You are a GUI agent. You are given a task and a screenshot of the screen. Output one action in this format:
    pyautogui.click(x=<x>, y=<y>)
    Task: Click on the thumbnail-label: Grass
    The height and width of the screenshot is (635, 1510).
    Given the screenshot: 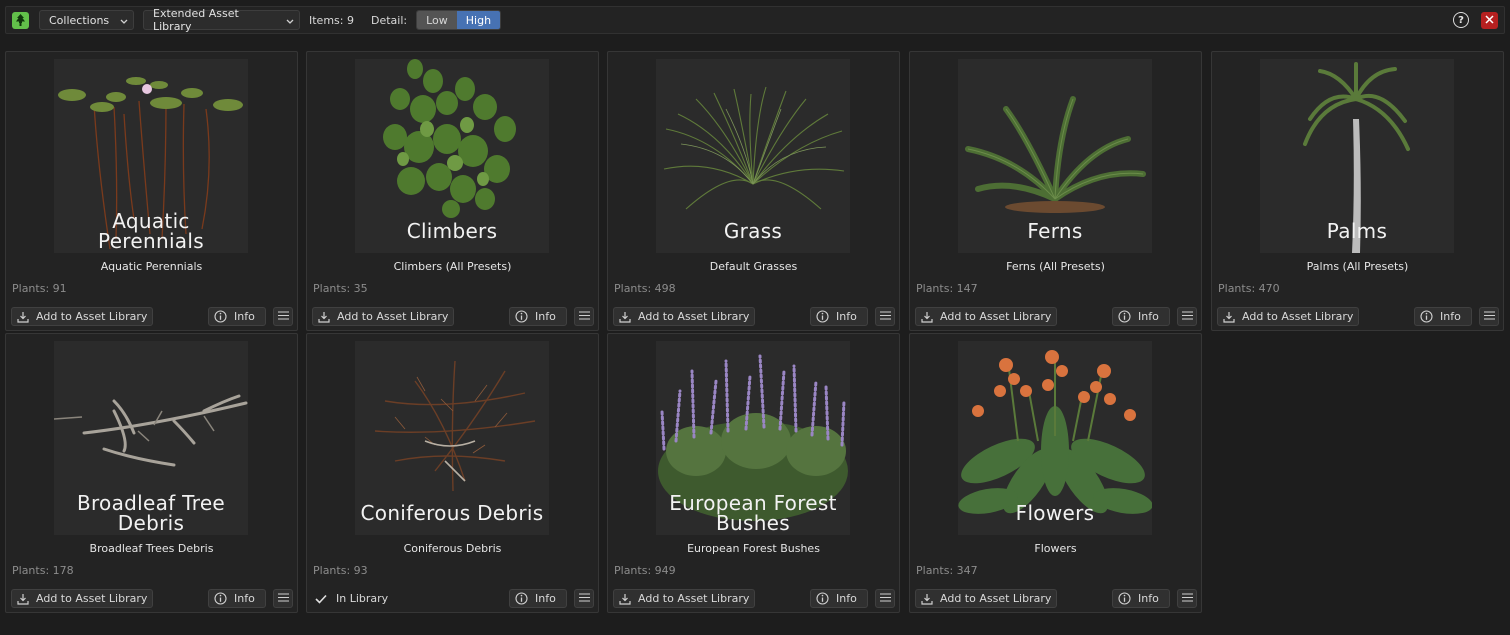 What is the action you would take?
    pyautogui.click(x=753, y=231)
    